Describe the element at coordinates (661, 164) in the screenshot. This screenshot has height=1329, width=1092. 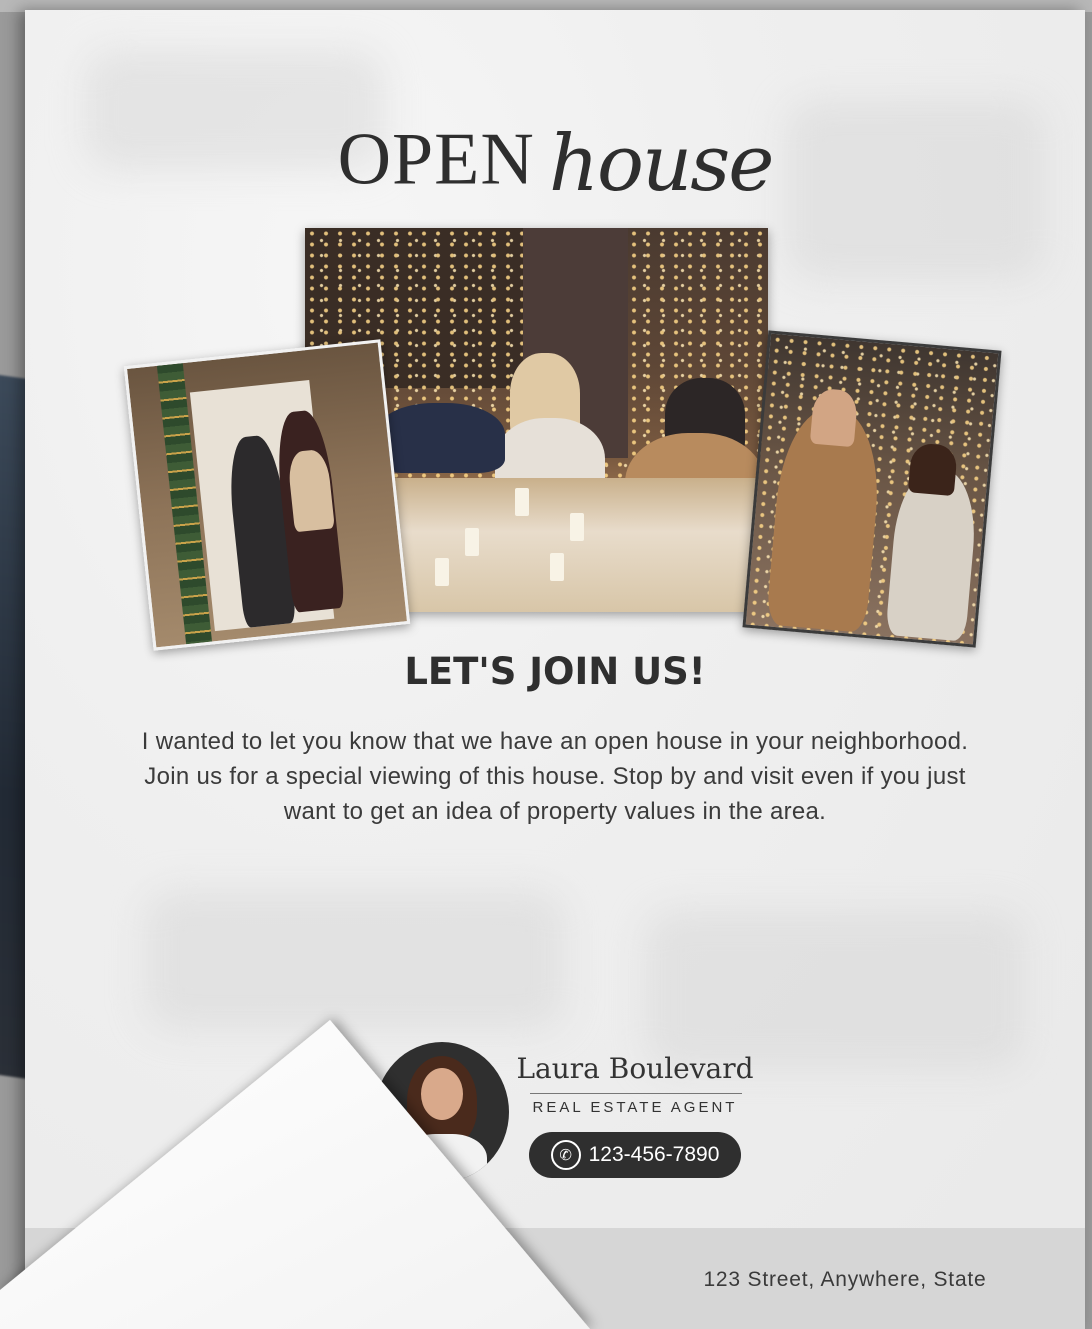
I see `heading-house-script: house` at that location.